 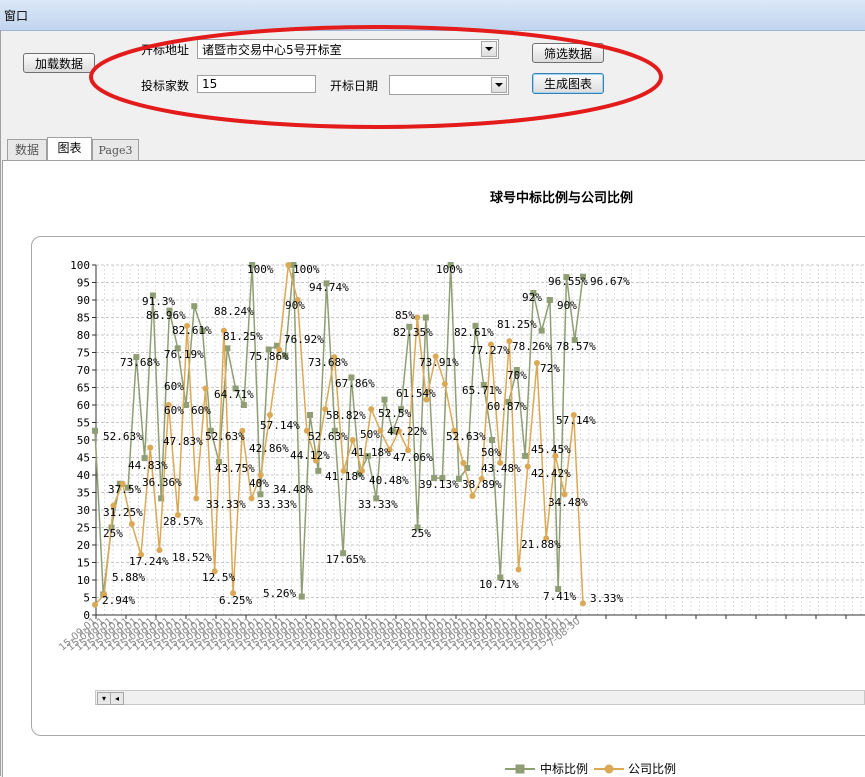 I want to click on data-label: 10.71%, so click(x=499, y=584).